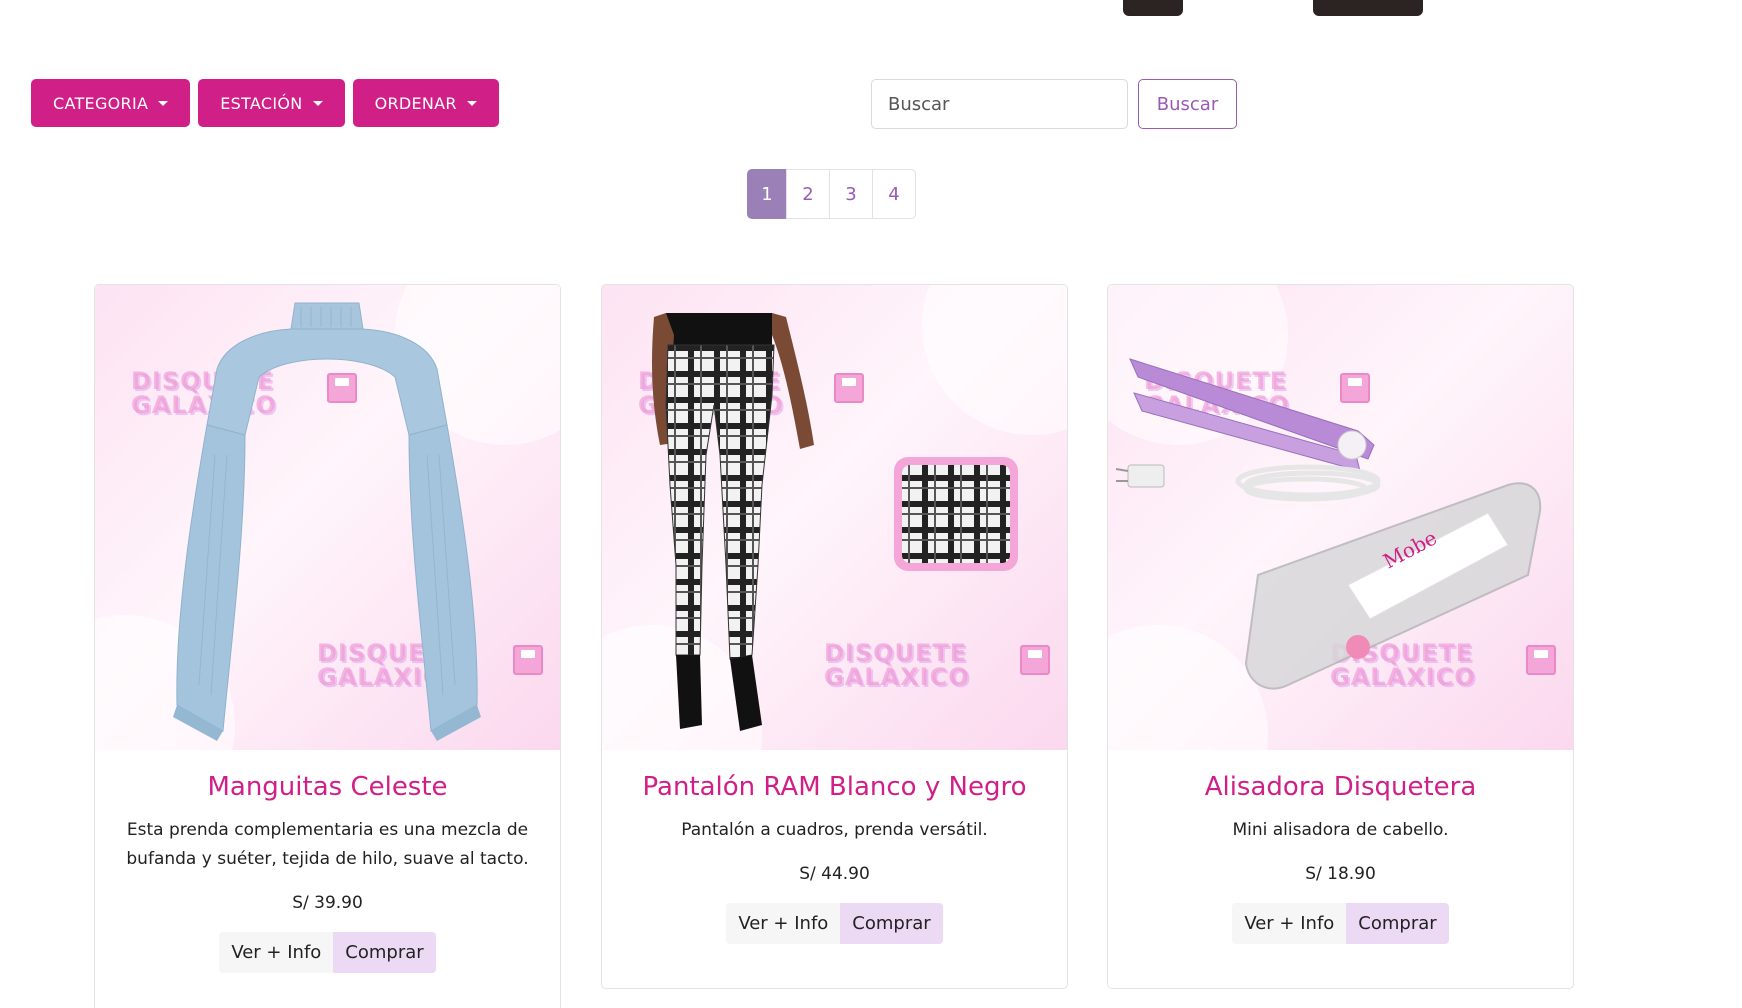 This screenshot has height=1008, width=1742. I want to click on category-dropdown-label: CATEGORIA, so click(101, 103).